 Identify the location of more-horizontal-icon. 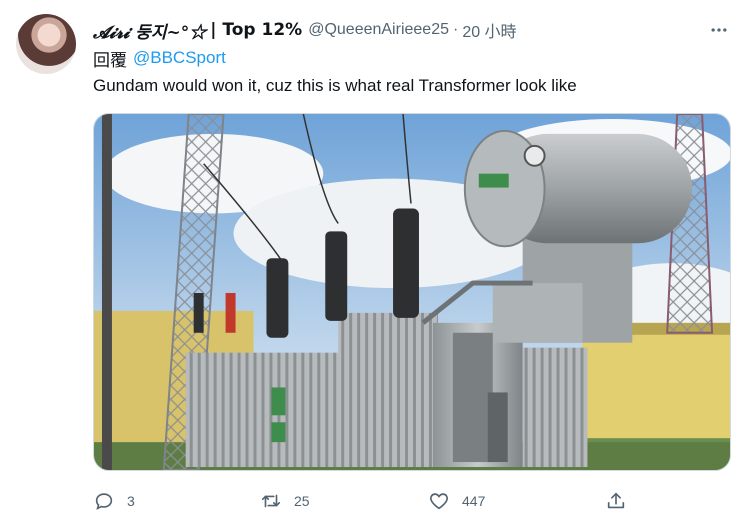
(719, 30).